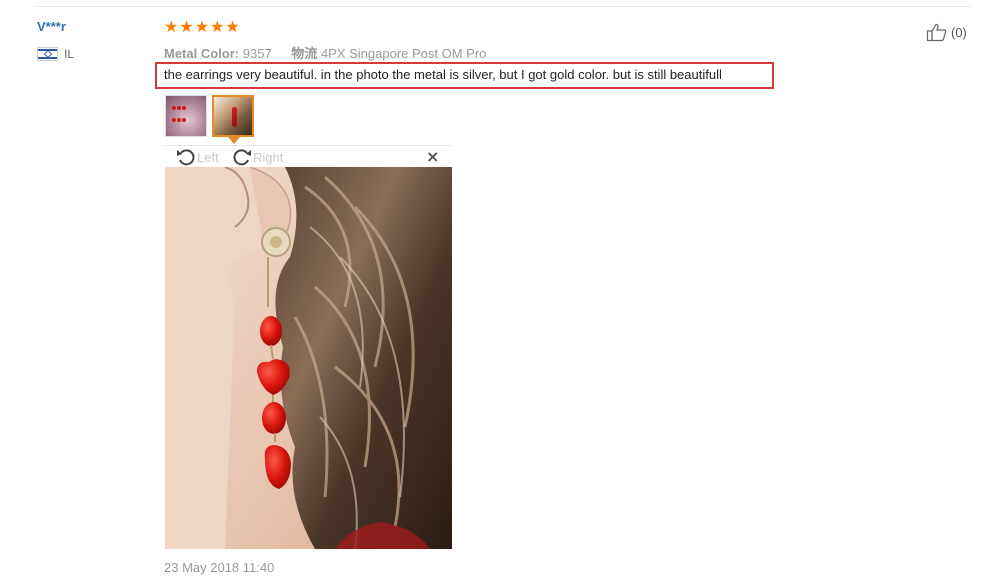  I want to click on rotate-right-button: Right, so click(257, 157).